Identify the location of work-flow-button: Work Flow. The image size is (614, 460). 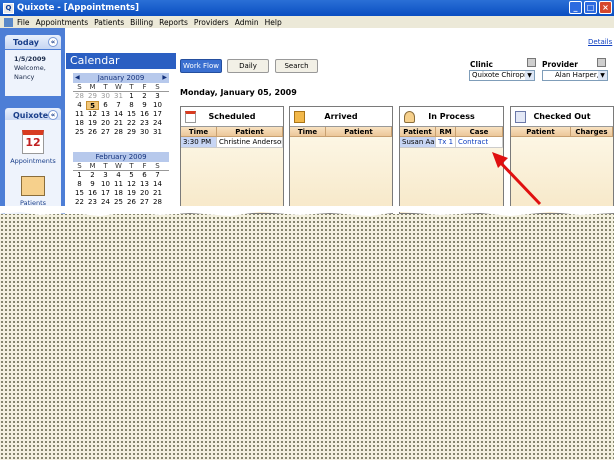
(201, 66).